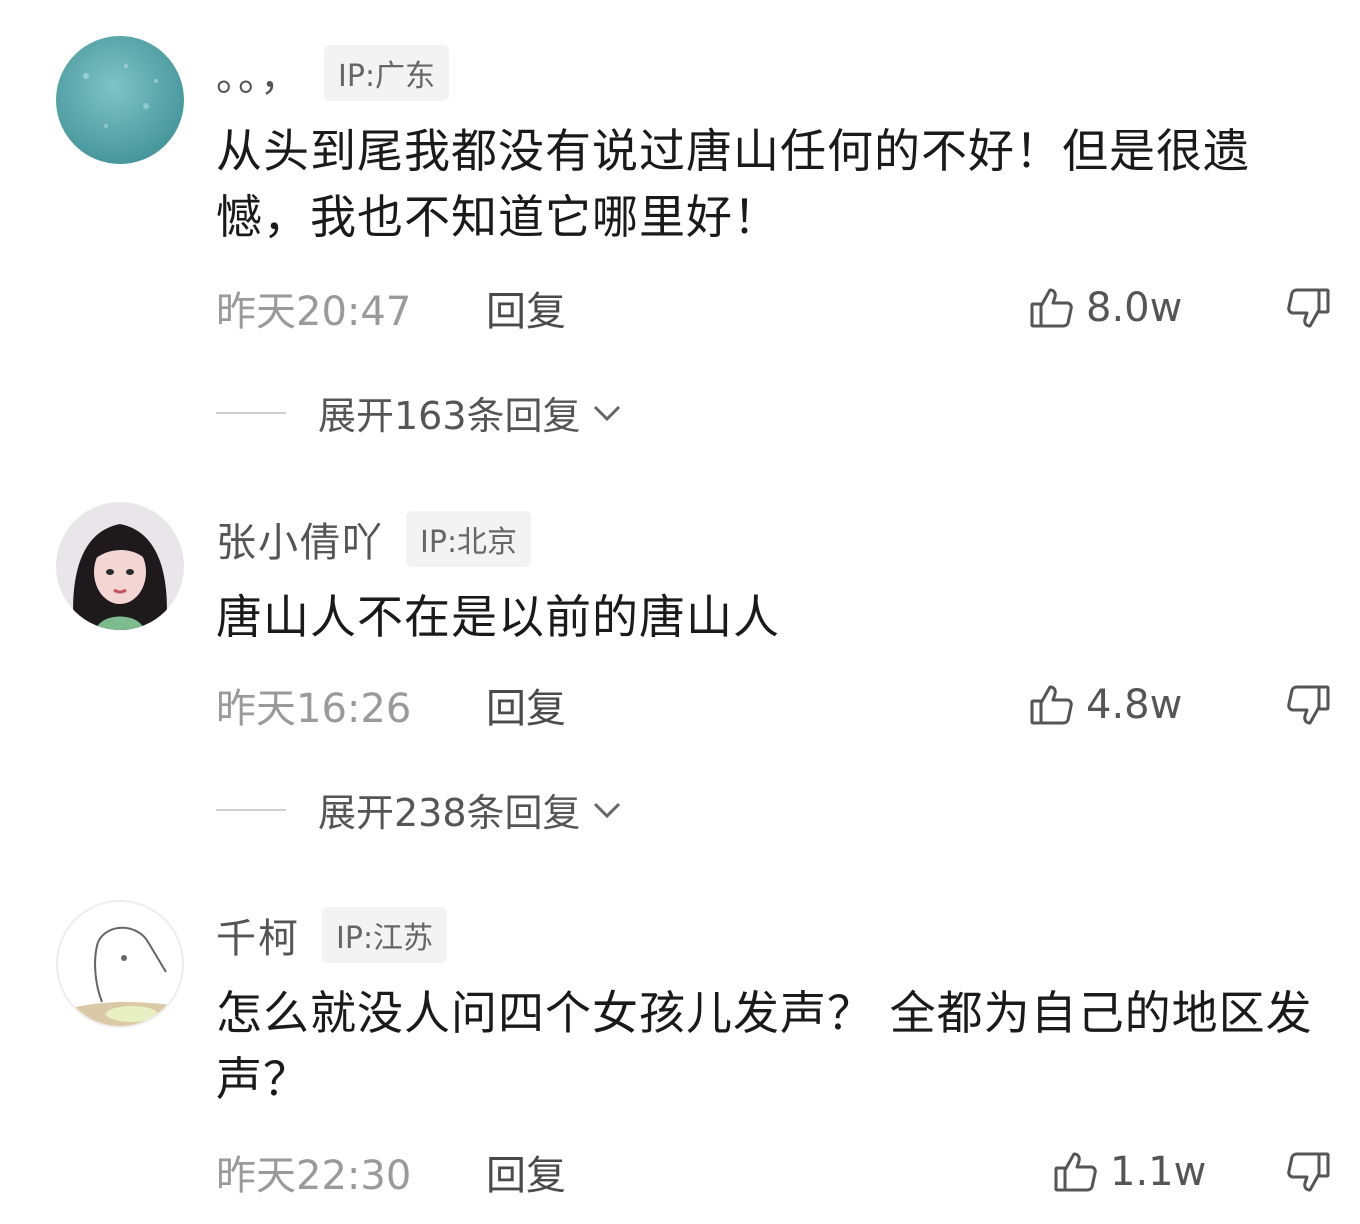 The image size is (1360, 1224). What do you see at coordinates (469, 539) in the screenshot?
I see `ip-location-badge: IP:北京` at bounding box center [469, 539].